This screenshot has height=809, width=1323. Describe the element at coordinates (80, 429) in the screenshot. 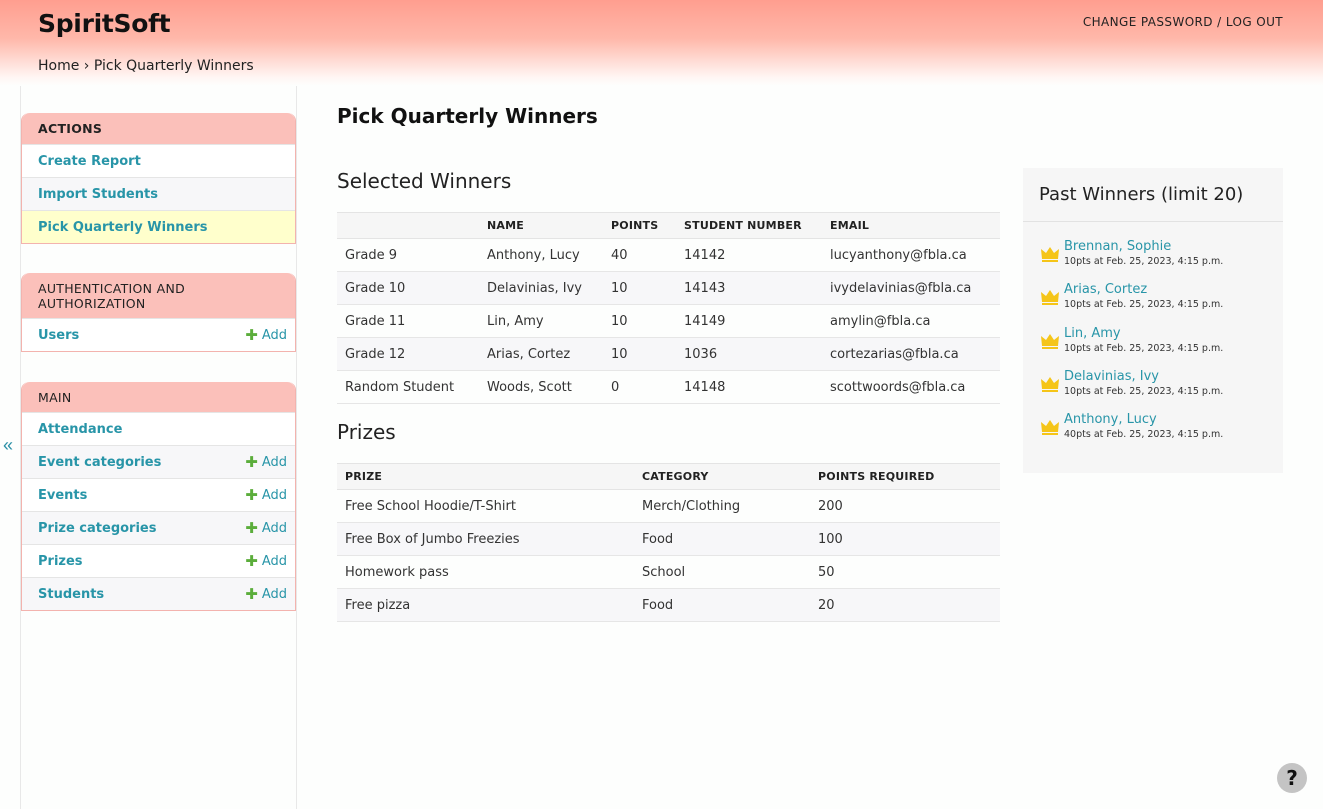

I see `sidebar-item-label: Attendance` at that location.